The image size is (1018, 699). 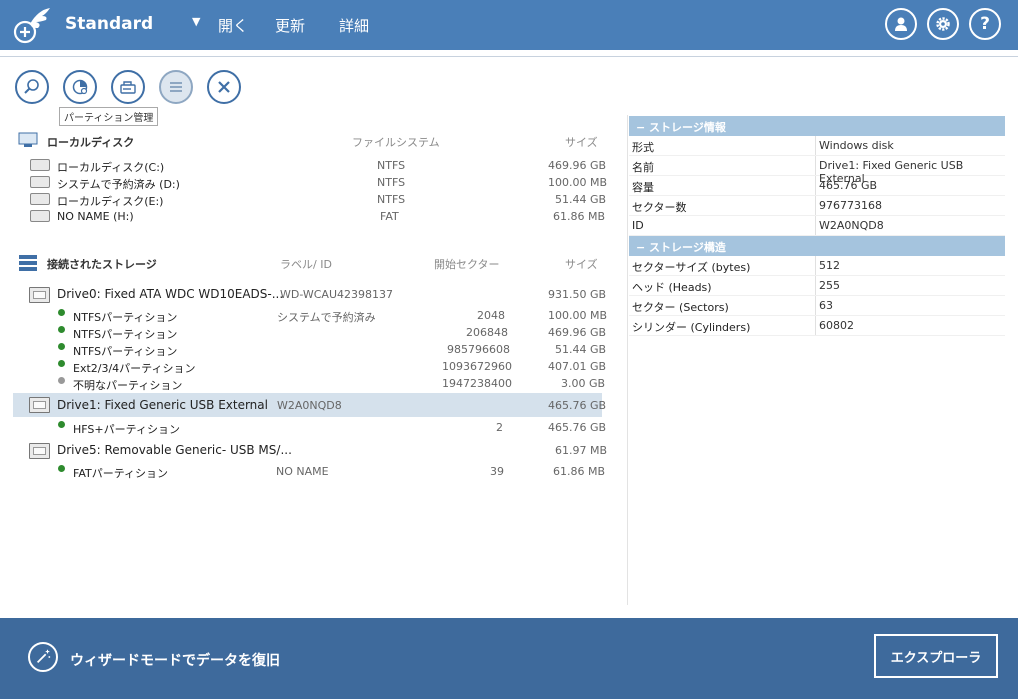 What do you see at coordinates (627, 360) in the screenshot?
I see `panel-divider` at bounding box center [627, 360].